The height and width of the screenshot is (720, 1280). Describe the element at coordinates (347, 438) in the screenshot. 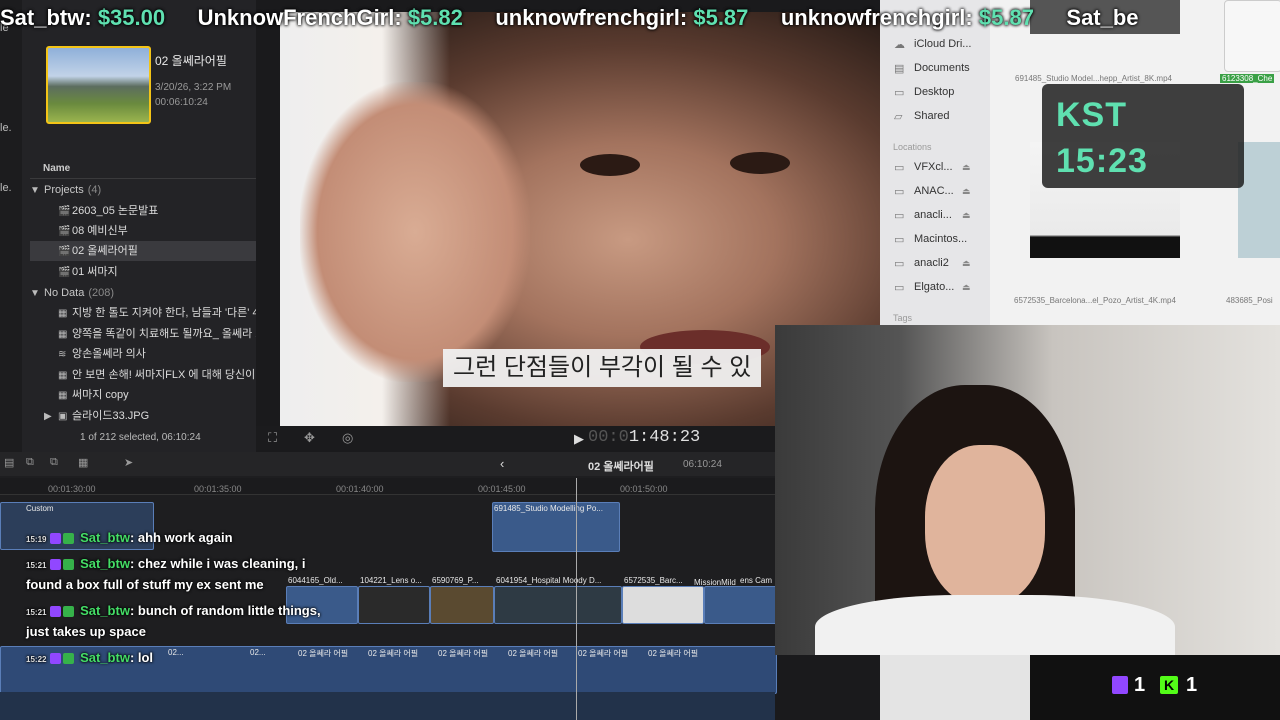

I see `speed-icon: ◎` at that location.